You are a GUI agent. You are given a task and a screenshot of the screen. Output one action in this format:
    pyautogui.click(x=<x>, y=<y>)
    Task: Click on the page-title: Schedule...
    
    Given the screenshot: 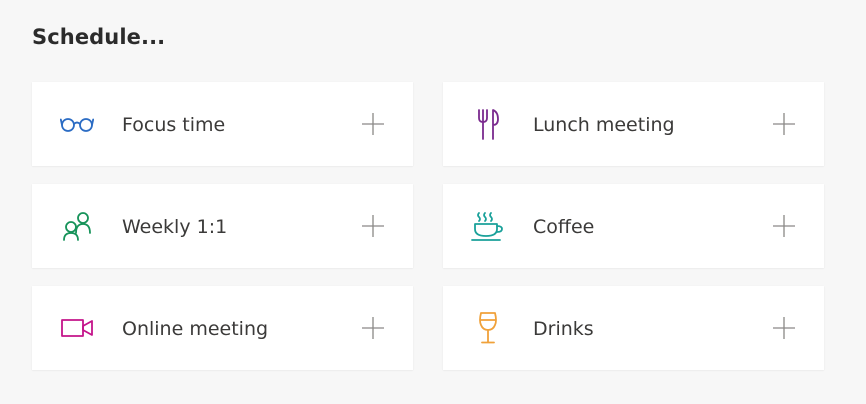 What is the action you would take?
    pyautogui.click(x=99, y=37)
    